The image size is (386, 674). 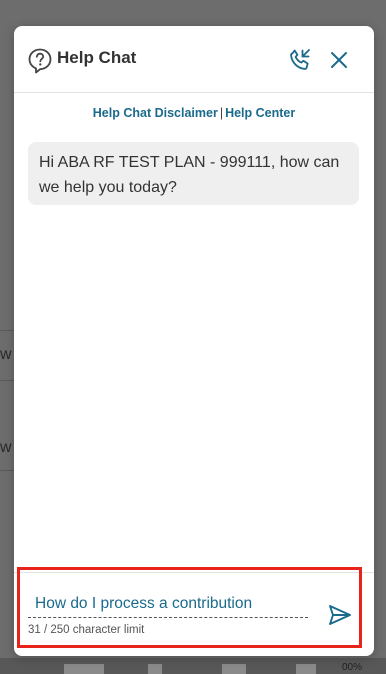 What do you see at coordinates (40, 61) in the screenshot?
I see `question-bubble-icon` at bounding box center [40, 61].